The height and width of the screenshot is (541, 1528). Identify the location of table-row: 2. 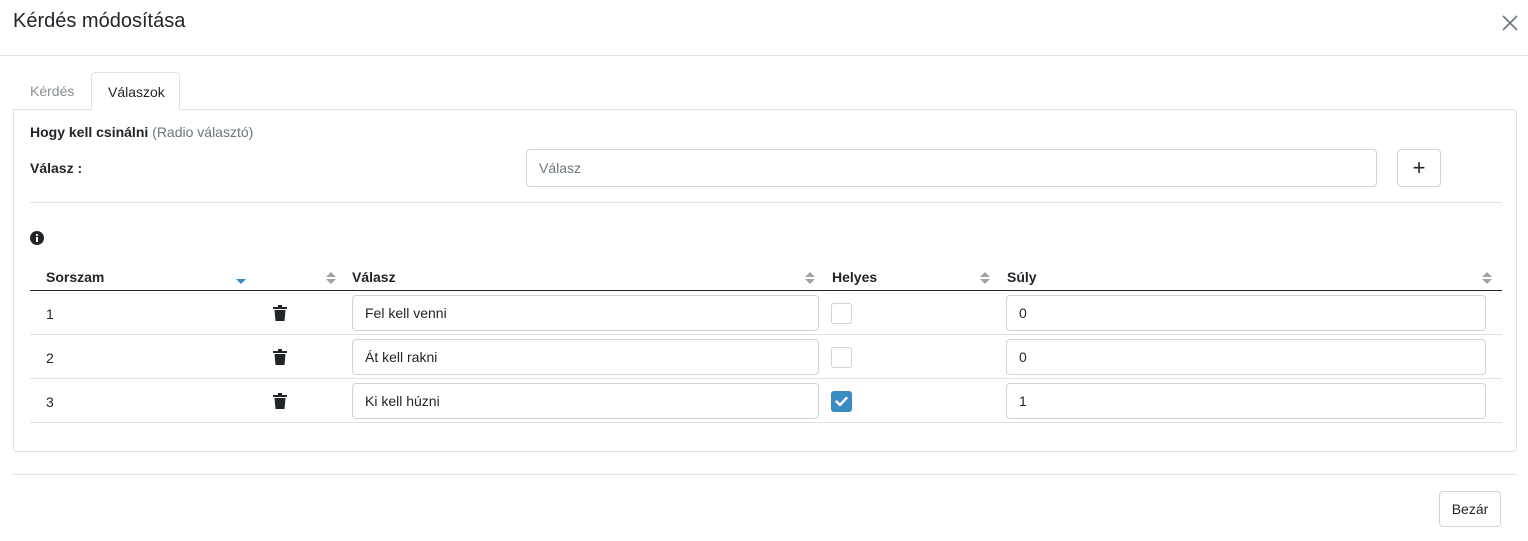
(766, 357).